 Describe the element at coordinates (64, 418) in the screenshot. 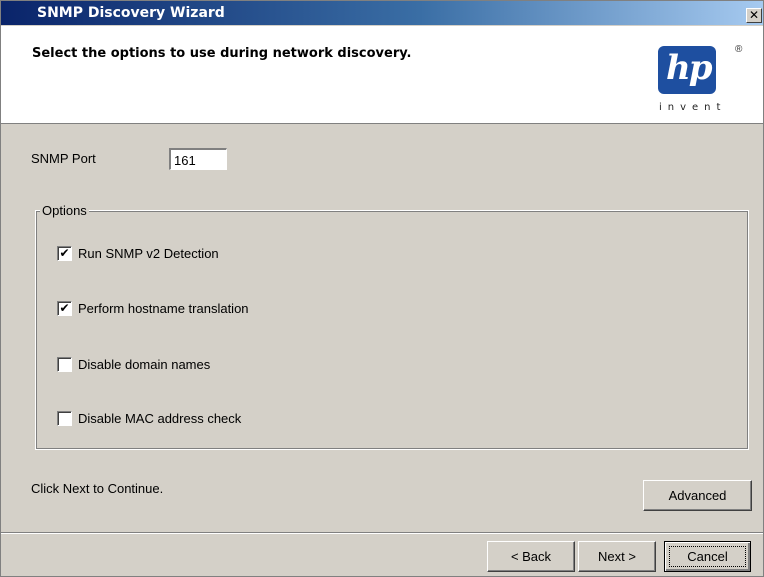

I see `checkbox-disable-mac-check` at that location.